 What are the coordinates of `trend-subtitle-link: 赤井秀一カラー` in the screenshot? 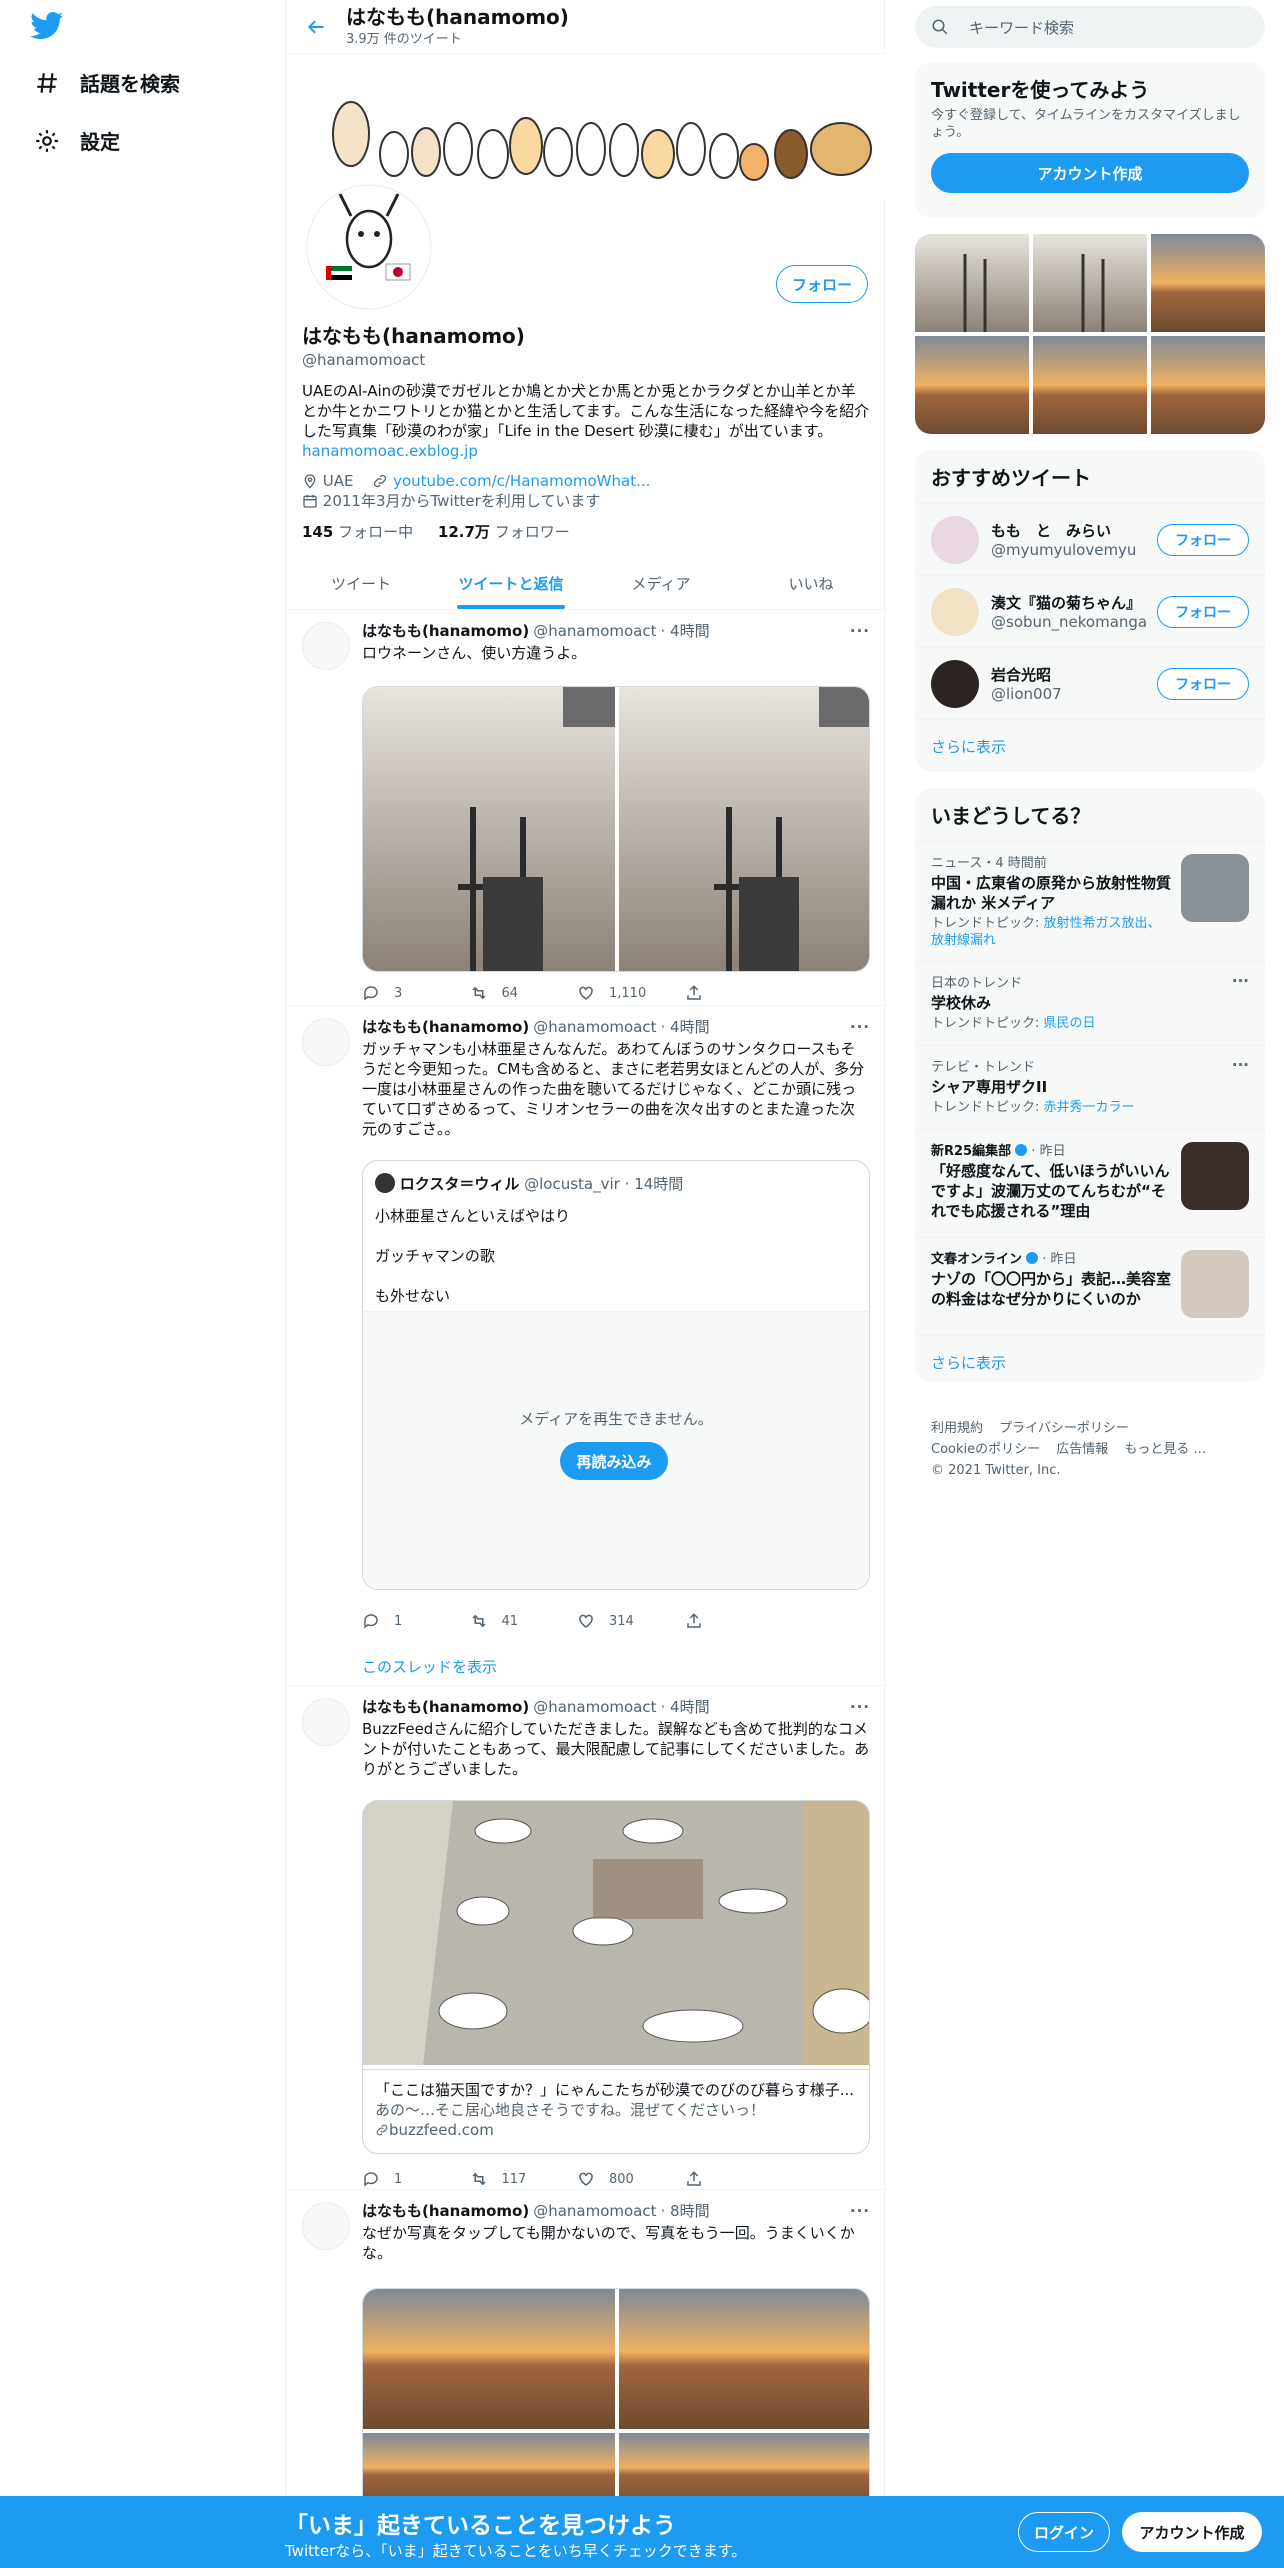 It's located at (1089, 1107).